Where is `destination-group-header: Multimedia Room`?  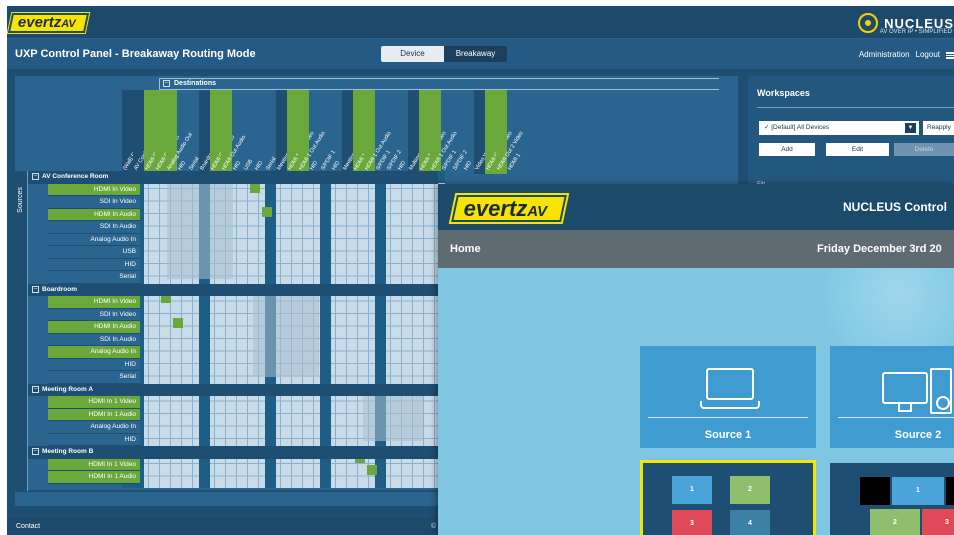
destination-group-header: Multimedia Room is located at coordinates (422, 132).